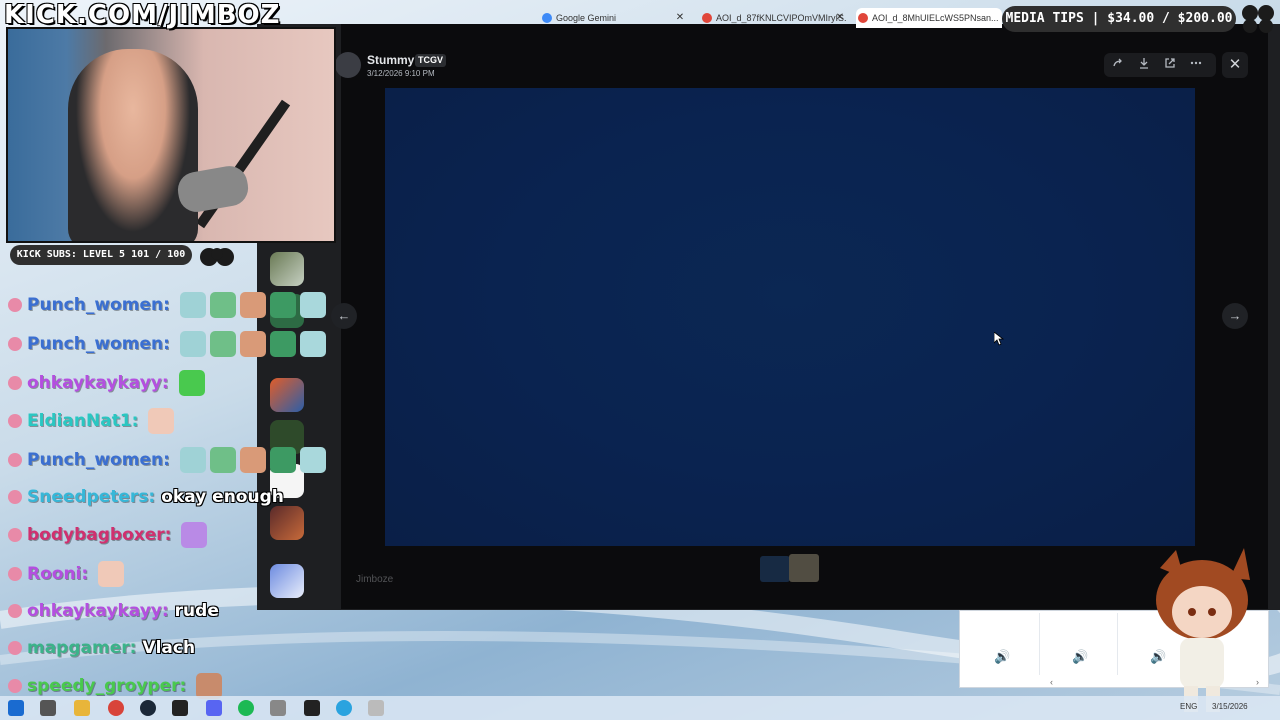  Describe the element at coordinates (48, 708) in the screenshot. I see `task-view-icon` at that location.